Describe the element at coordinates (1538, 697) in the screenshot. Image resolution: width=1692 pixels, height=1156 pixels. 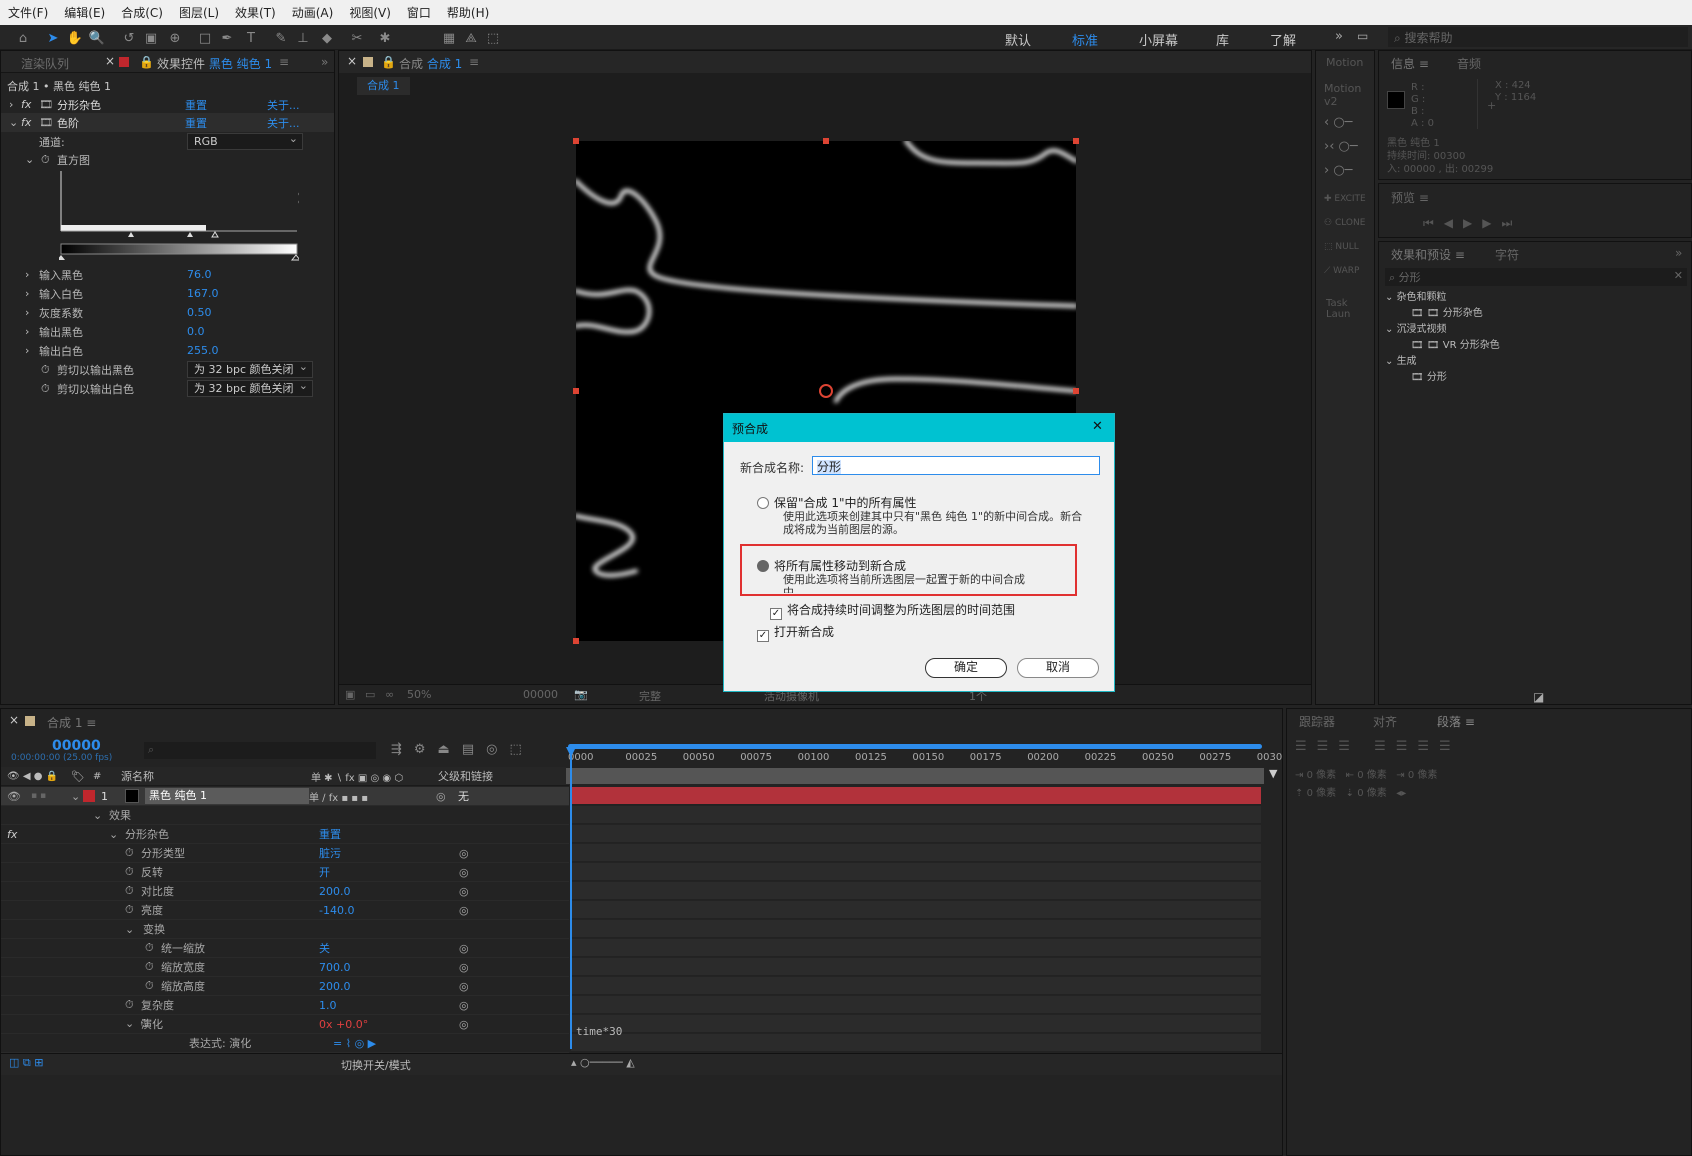
I see `new-bin-icon: ◪` at that location.